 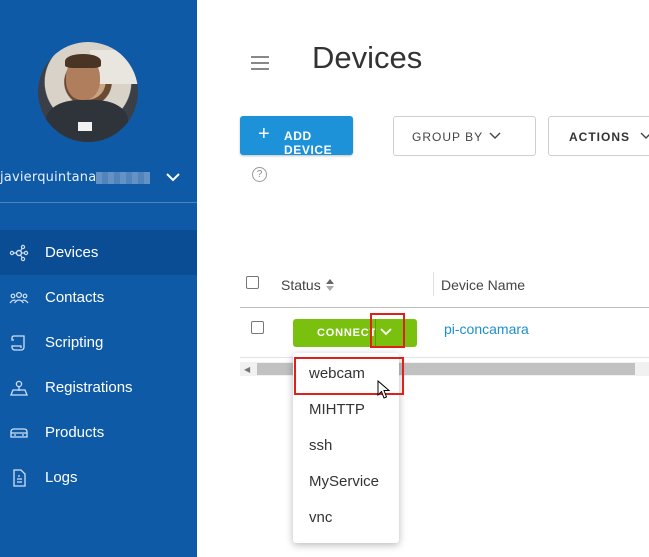 I want to click on sidebar-item-label: Logs, so click(x=61, y=477).